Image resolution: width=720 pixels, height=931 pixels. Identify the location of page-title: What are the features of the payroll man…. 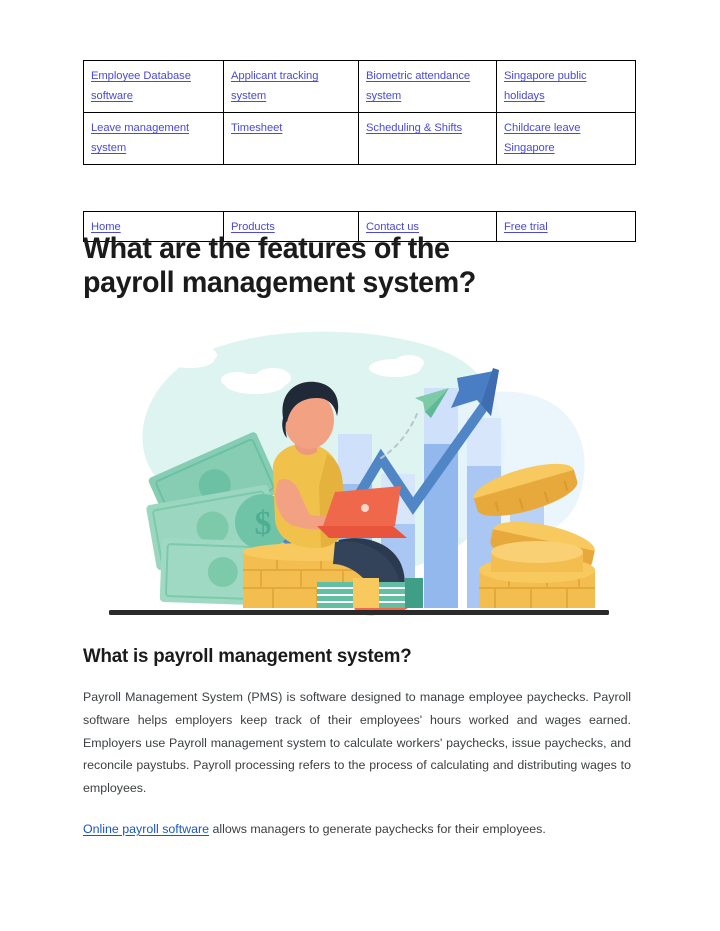
(279, 265).